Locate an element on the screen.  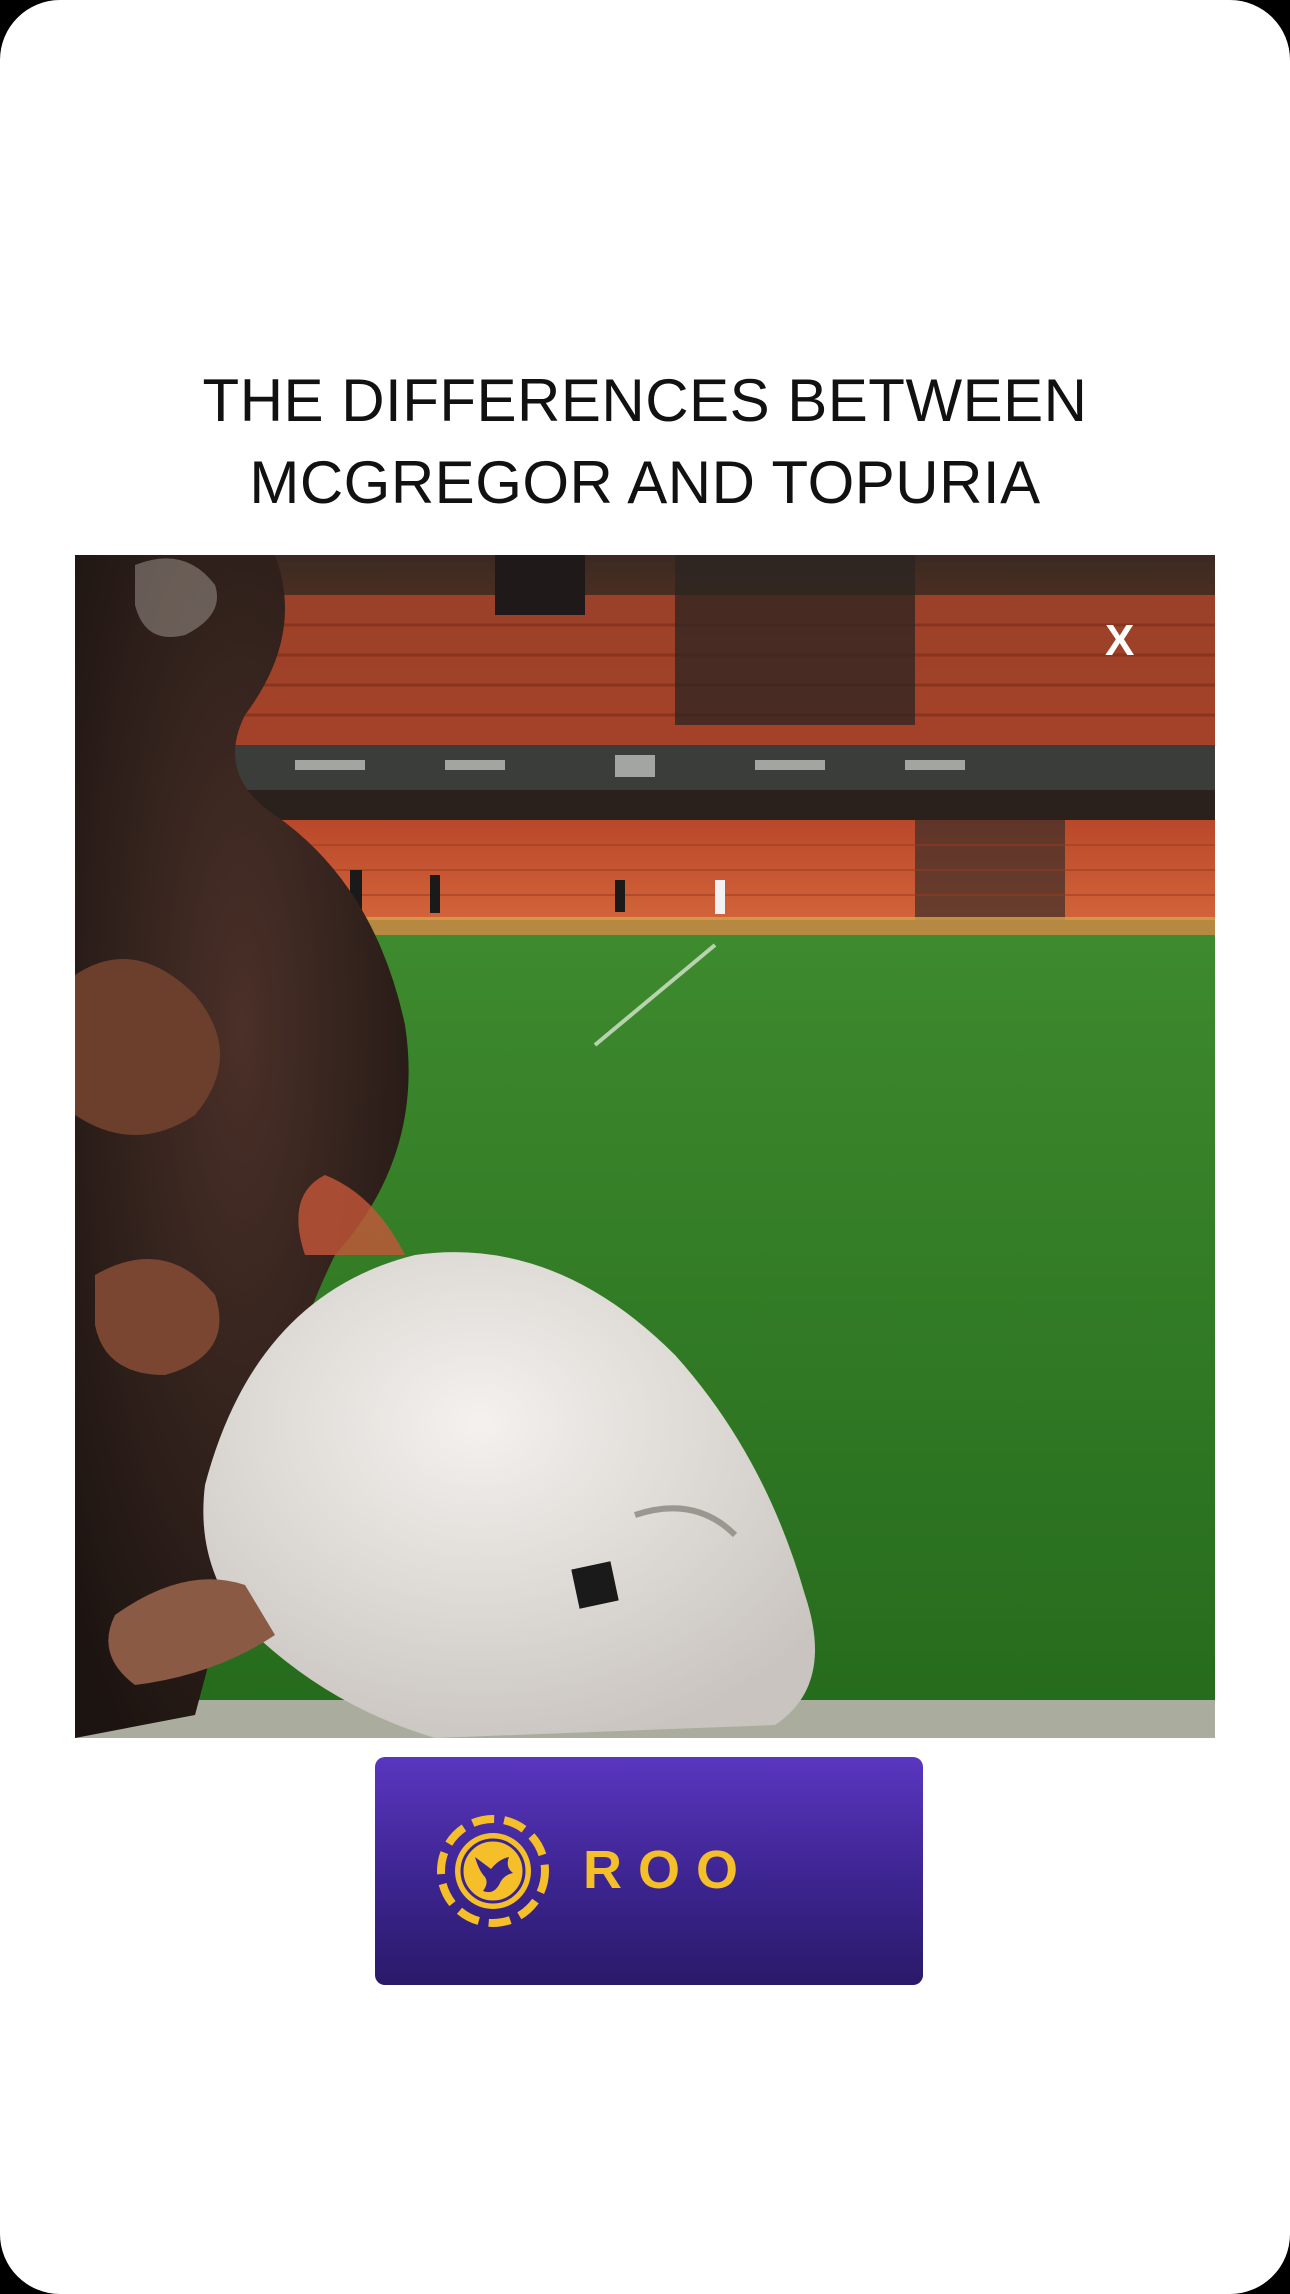
kangaroo-chip-icon is located at coordinates (493, 1871).